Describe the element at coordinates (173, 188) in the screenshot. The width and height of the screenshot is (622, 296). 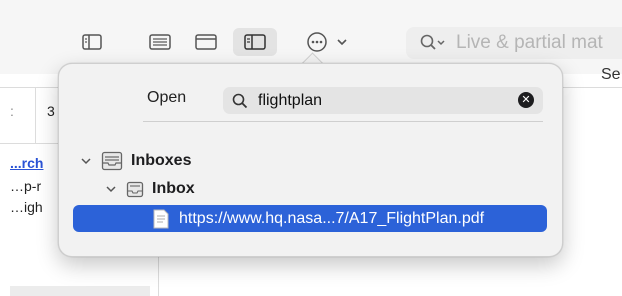
I see `tree-label: Inbox` at that location.